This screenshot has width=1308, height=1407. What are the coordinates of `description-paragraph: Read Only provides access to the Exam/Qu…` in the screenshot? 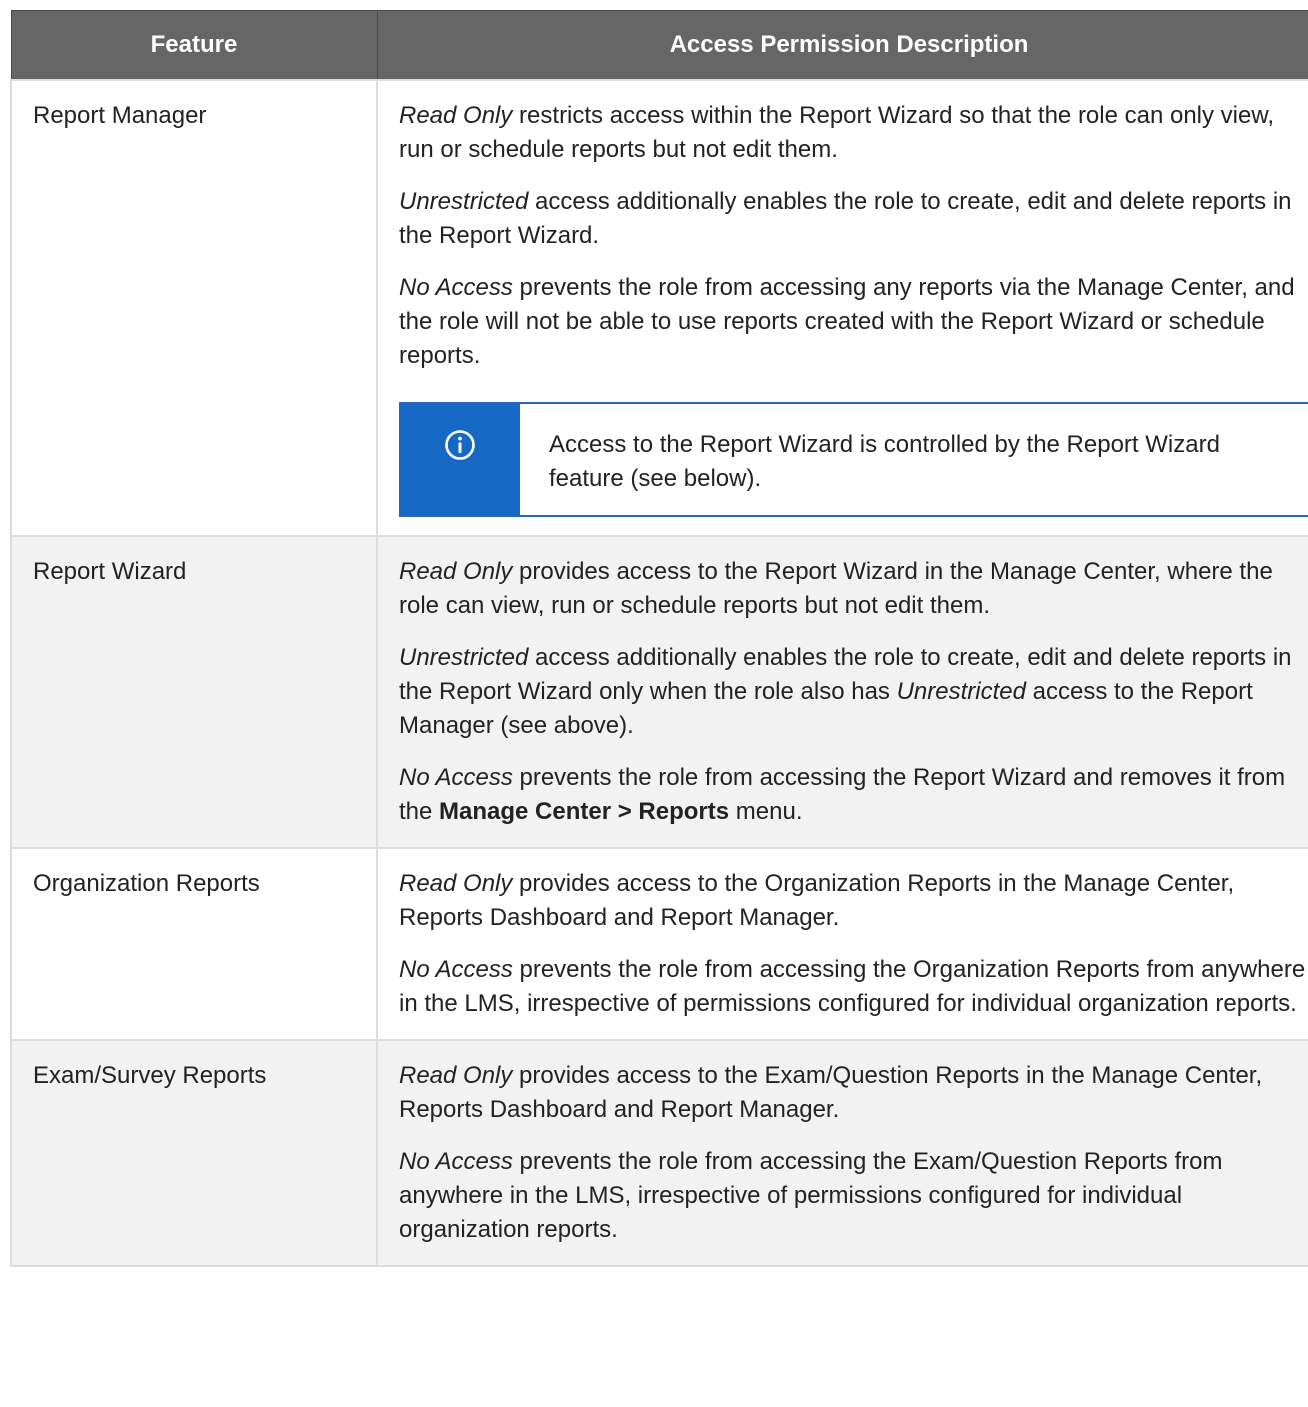 It's located at (831, 1092).